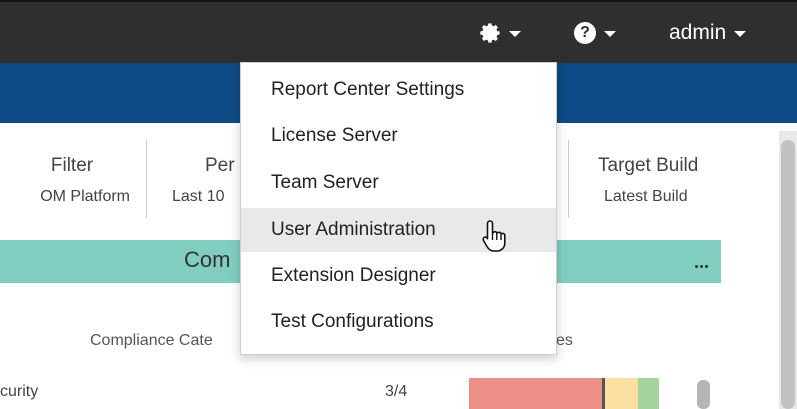  What do you see at coordinates (396, 391) in the screenshot?
I see `table-row-value: 3/4` at bounding box center [396, 391].